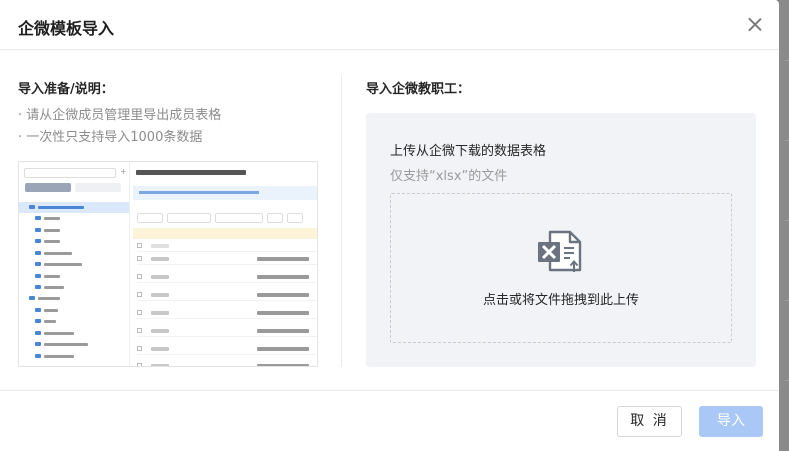  I want to click on instruction-note: · 请从企微成员管理里导出成员表格, so click(120, 115).